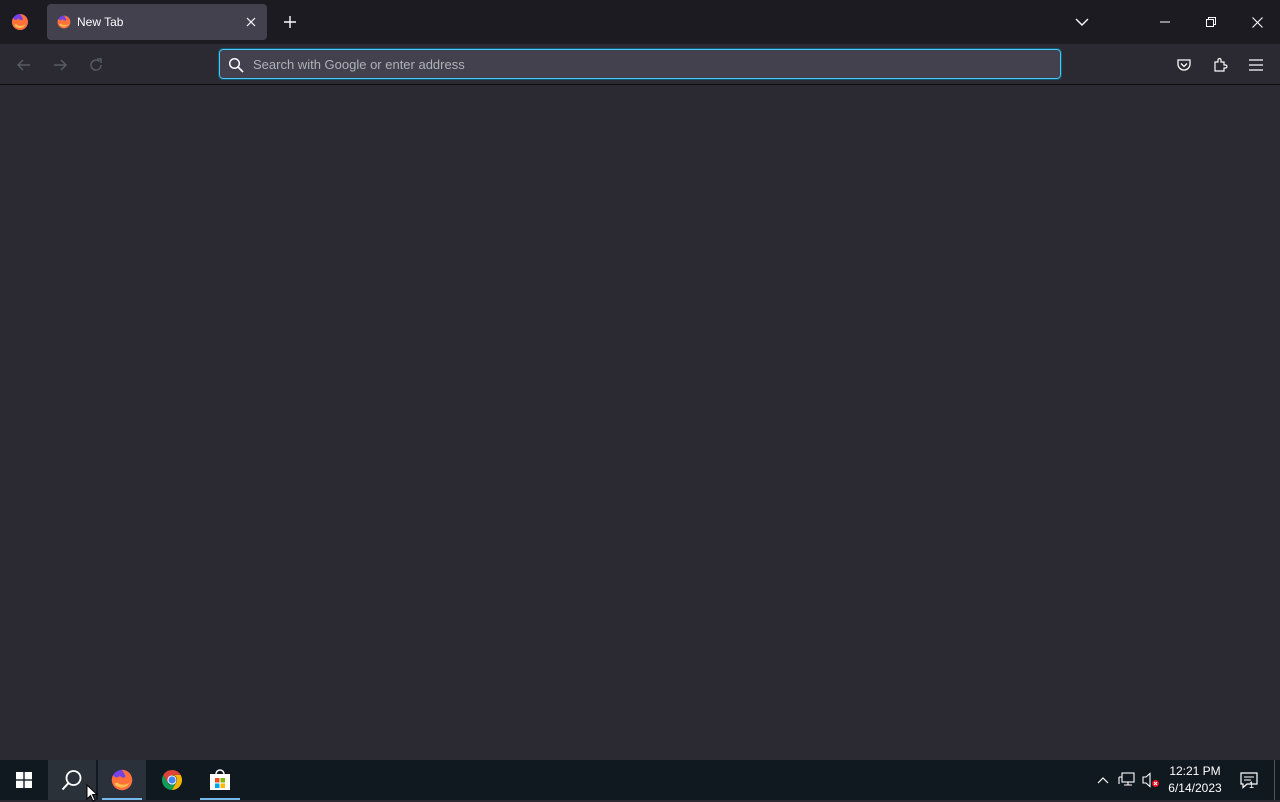 The height and width of the screenshot is (802, 1280). I want to click on back-button, so click(24, 65).